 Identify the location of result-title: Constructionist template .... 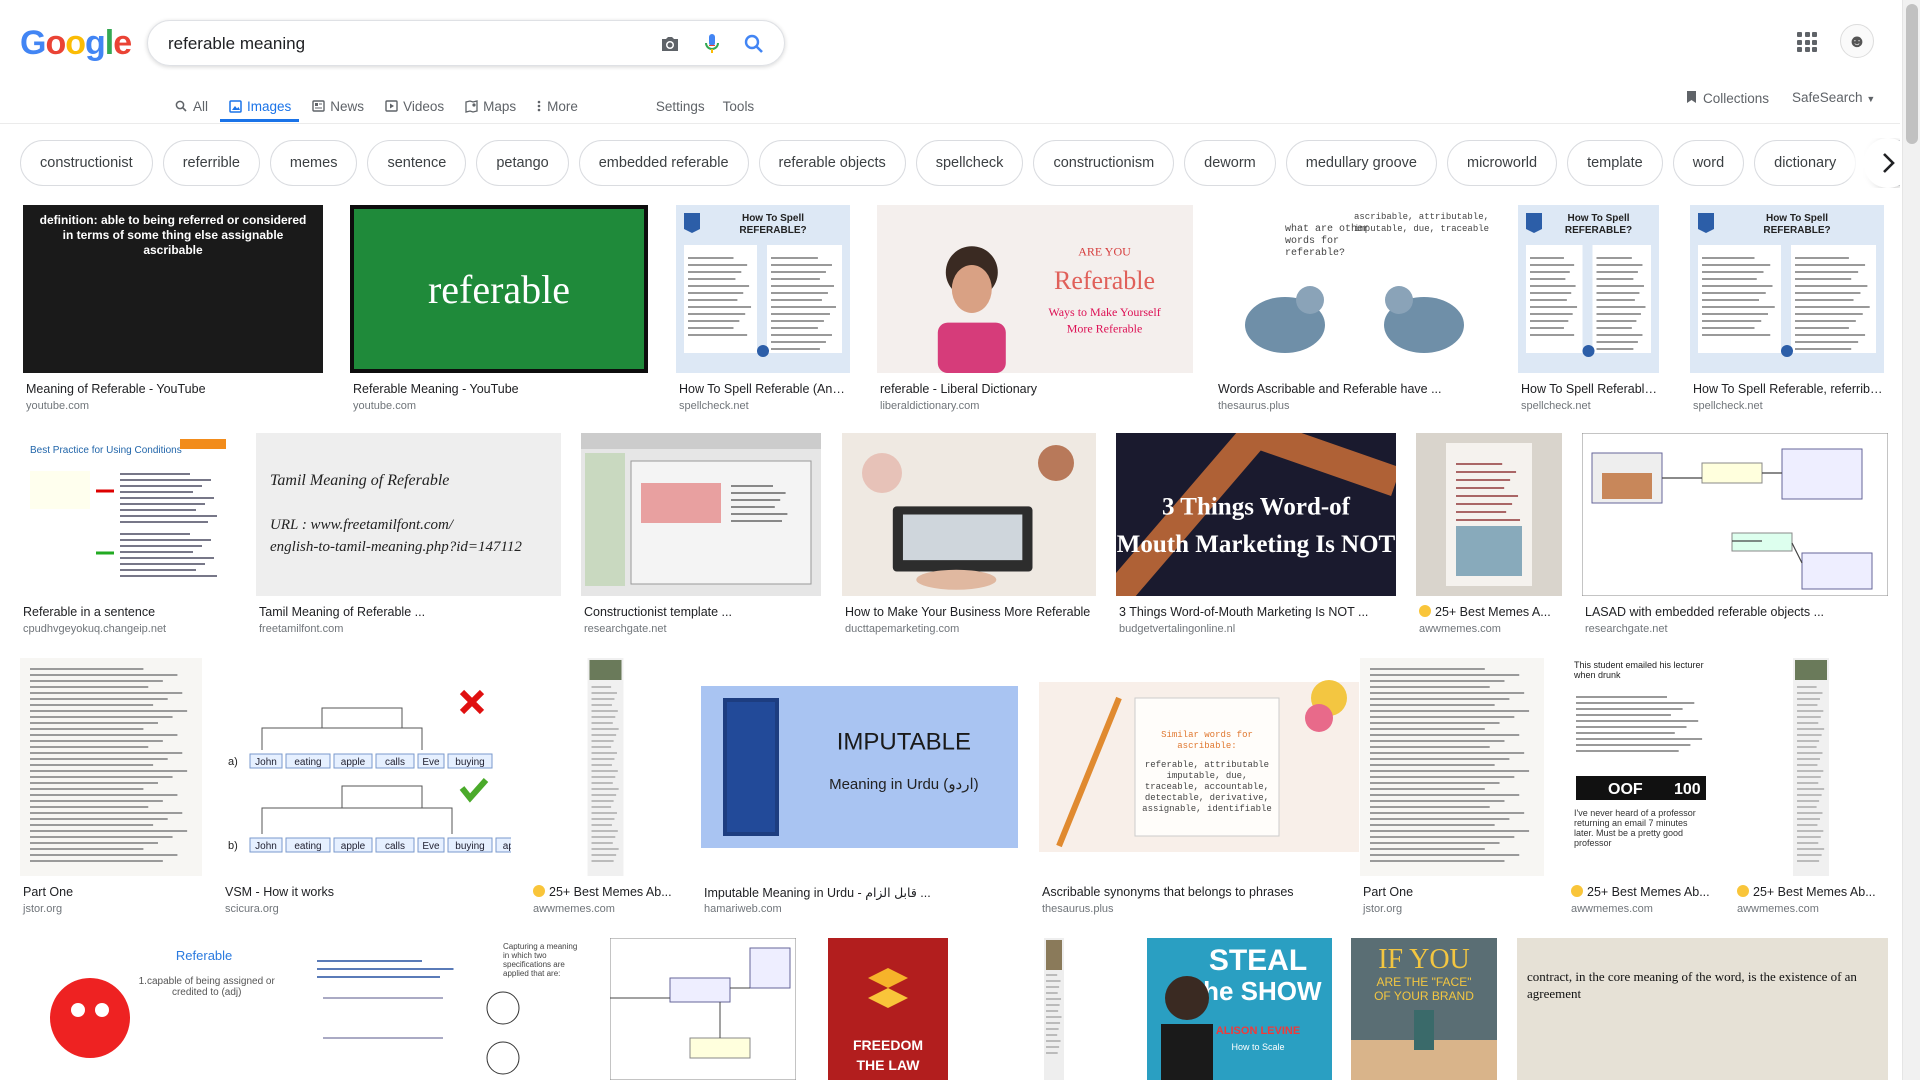
(702, 612).